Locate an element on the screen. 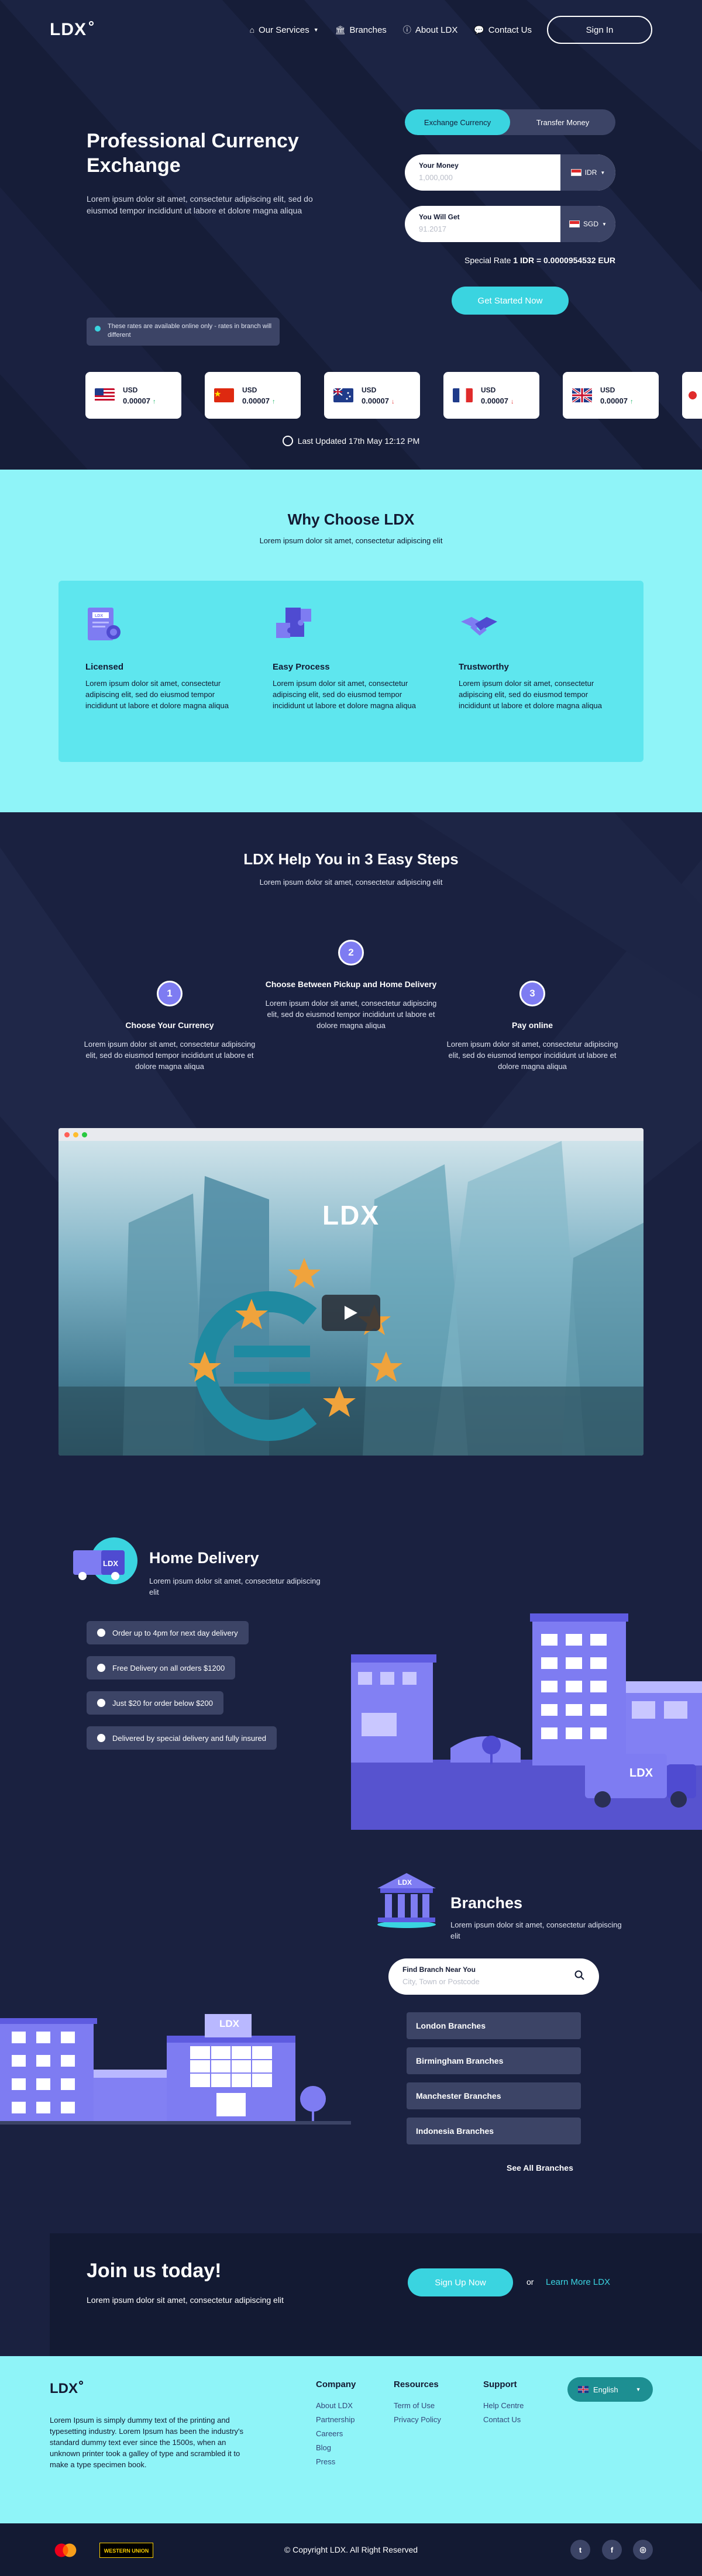  footer-link: Blog is located at coordinates (336, 2448).